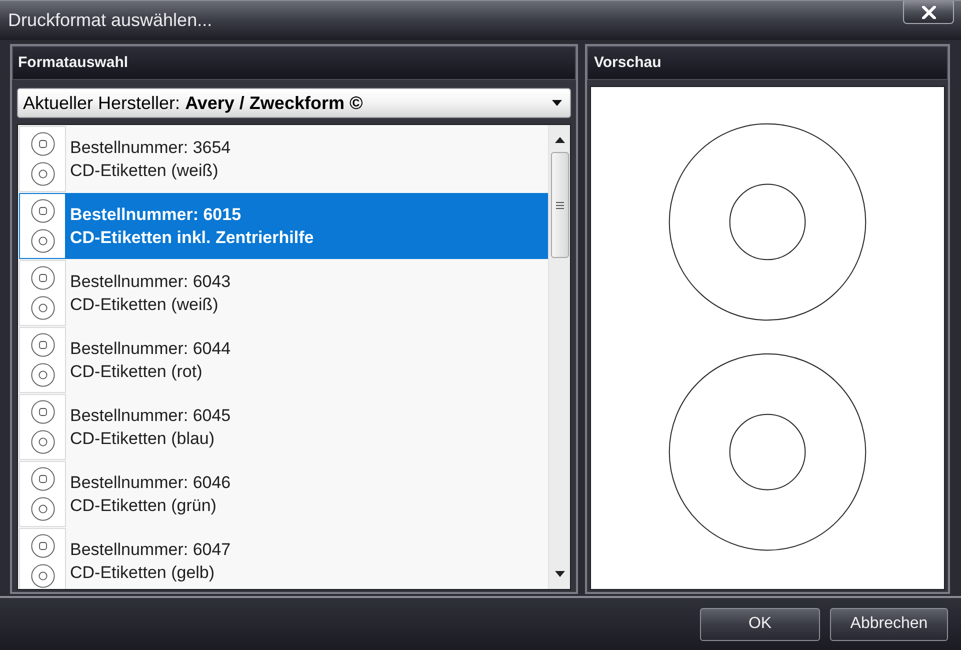 The image size is (961, 650). I want to click on scroll-down-icon, so click(559, 574).